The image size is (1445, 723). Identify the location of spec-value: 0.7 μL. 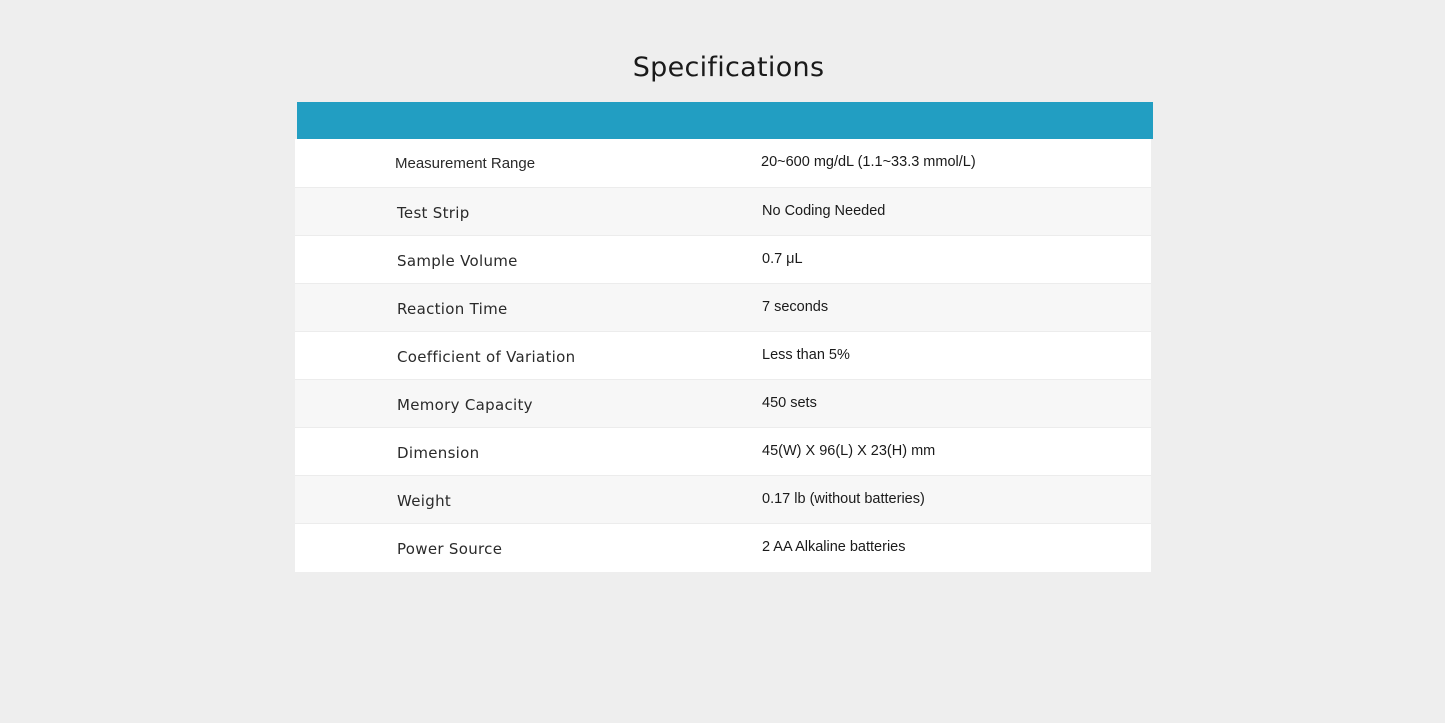
(782, 259).